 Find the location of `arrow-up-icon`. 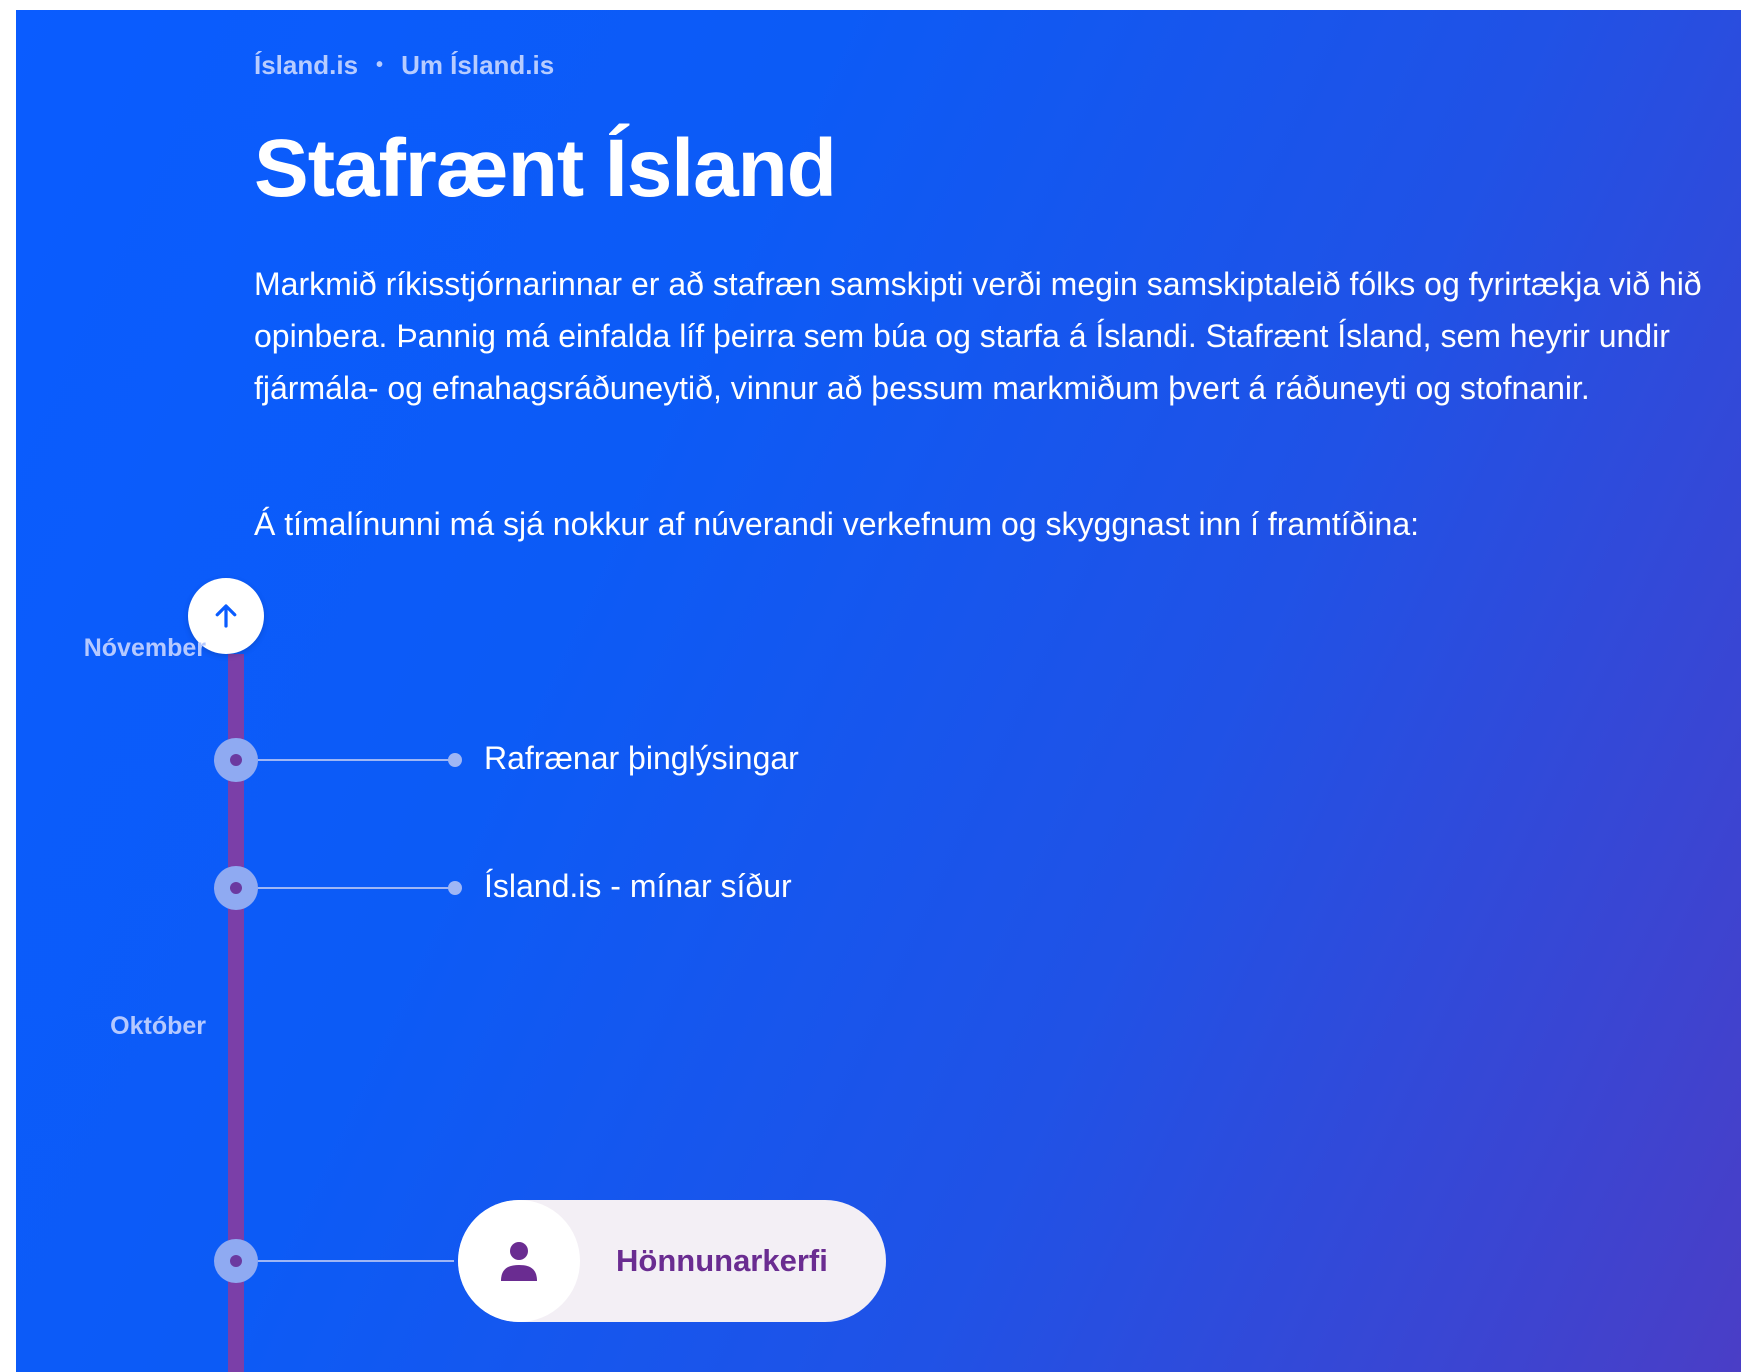

arrow-up-icon is located at coordinates (226, 616).